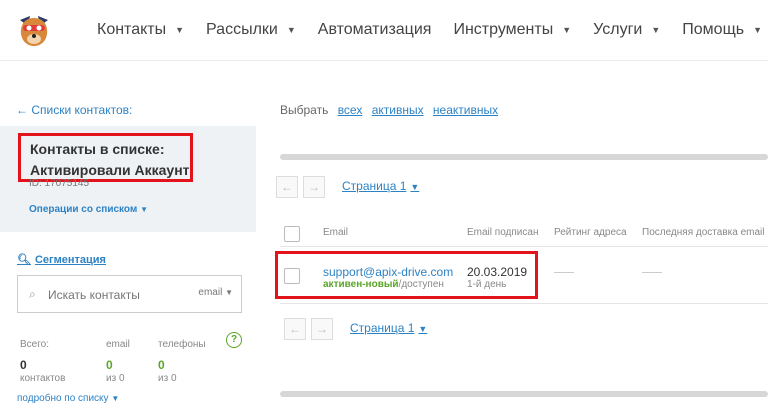  Describe the element at coordinates (132, 29) in the screenshot. I see `nav-contacts-label: Контакты` at that location.